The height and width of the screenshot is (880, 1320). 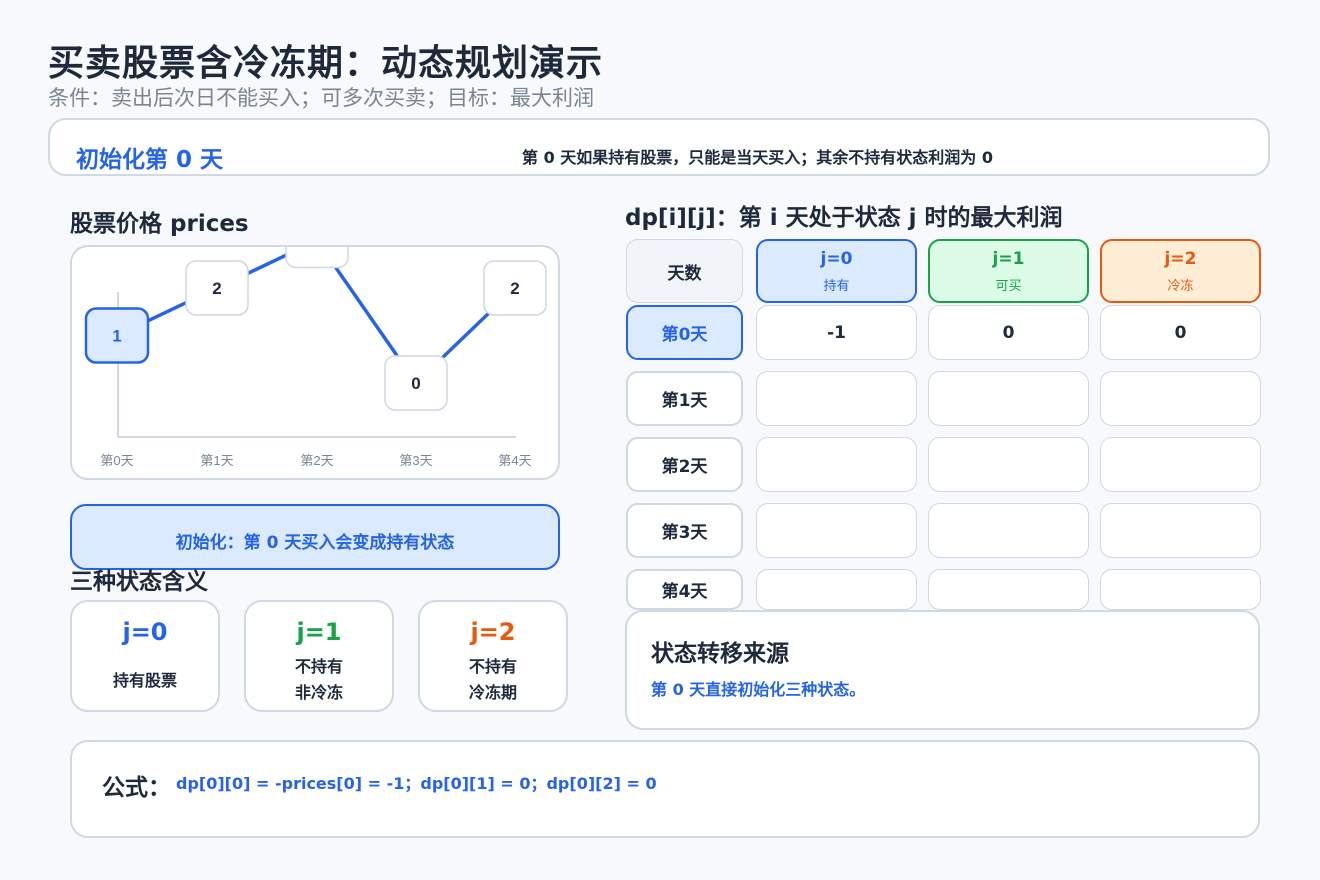 I want to click on dp-column-j: j=0, so click(x=836, y=258).